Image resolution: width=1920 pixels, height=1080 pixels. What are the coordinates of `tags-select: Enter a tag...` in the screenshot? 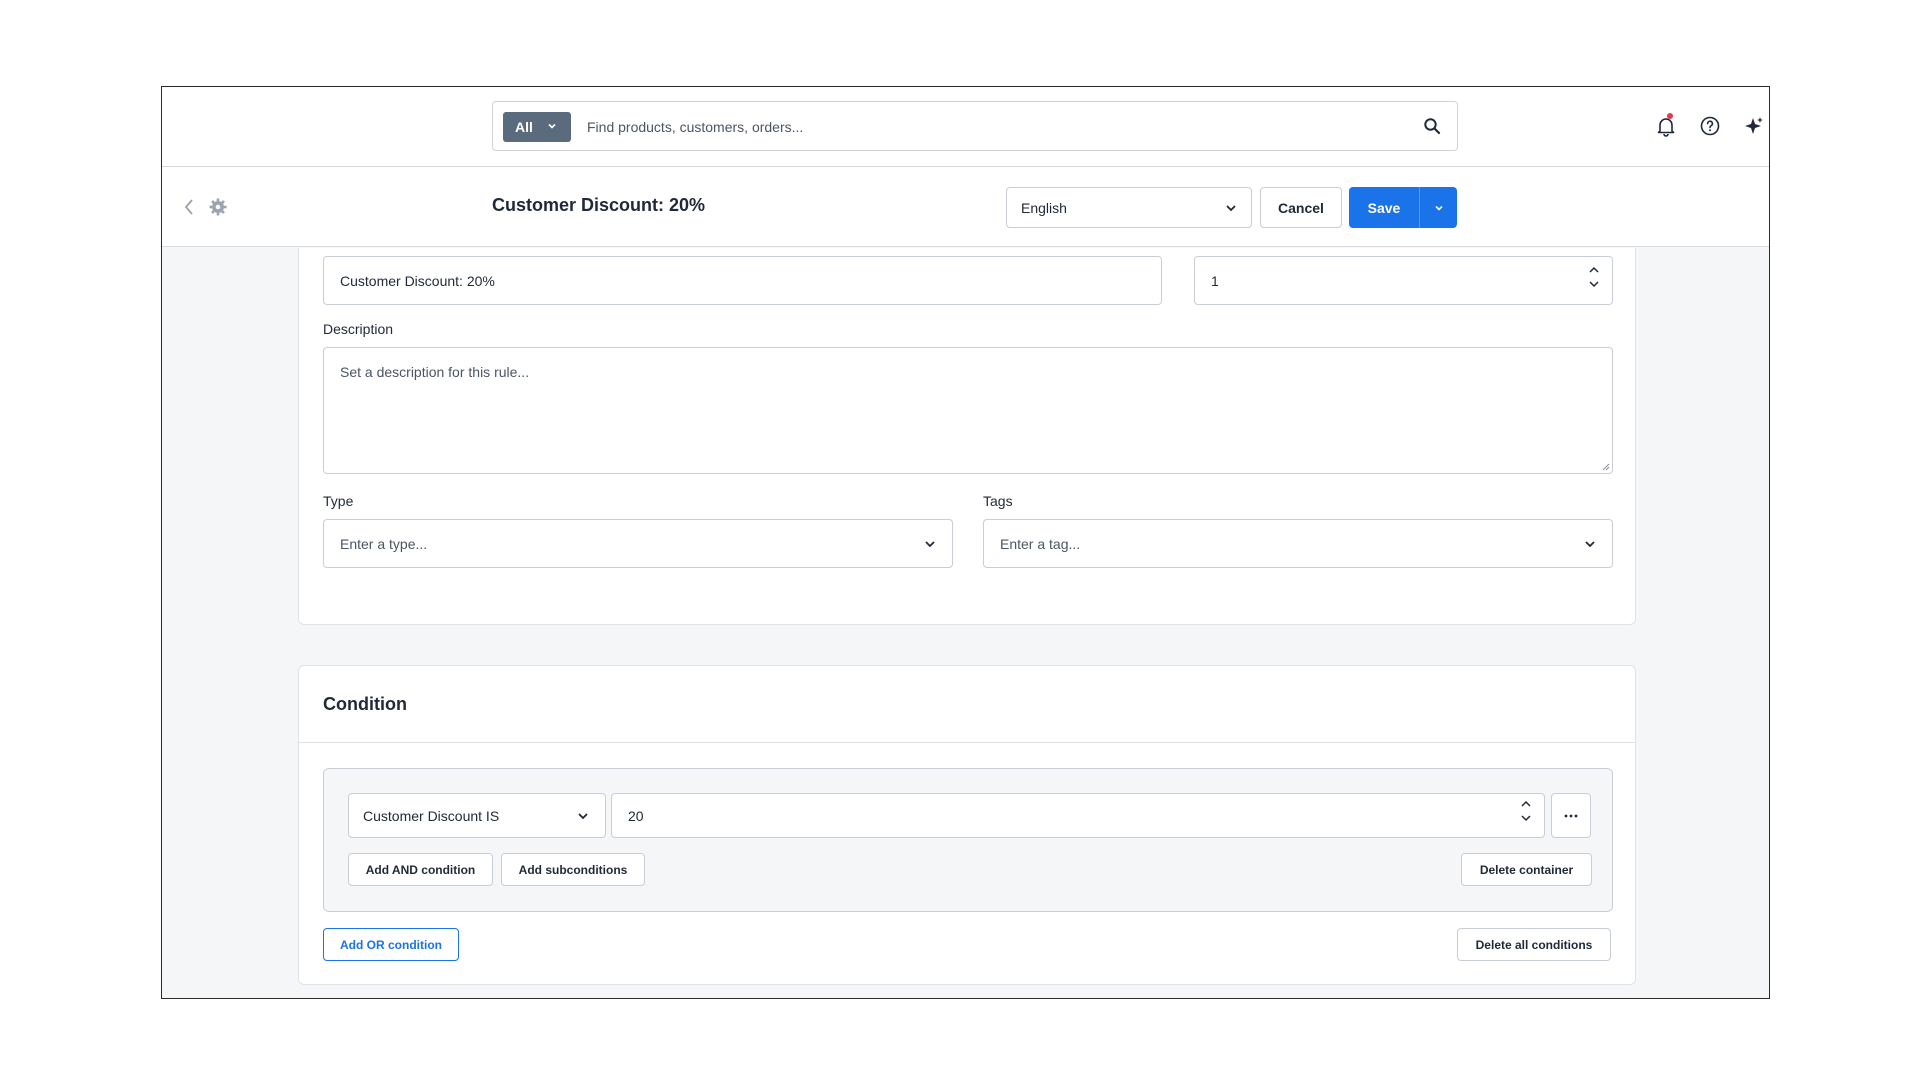 It's located at (1298, 543).